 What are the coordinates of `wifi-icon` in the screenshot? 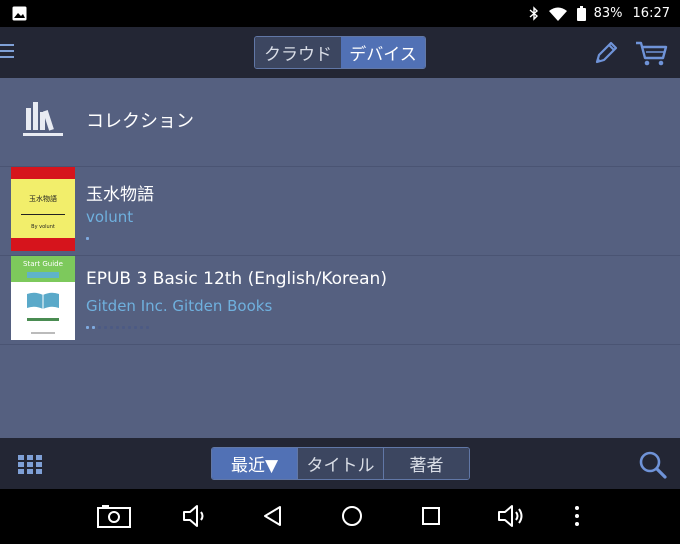 It's located at (557, 14).